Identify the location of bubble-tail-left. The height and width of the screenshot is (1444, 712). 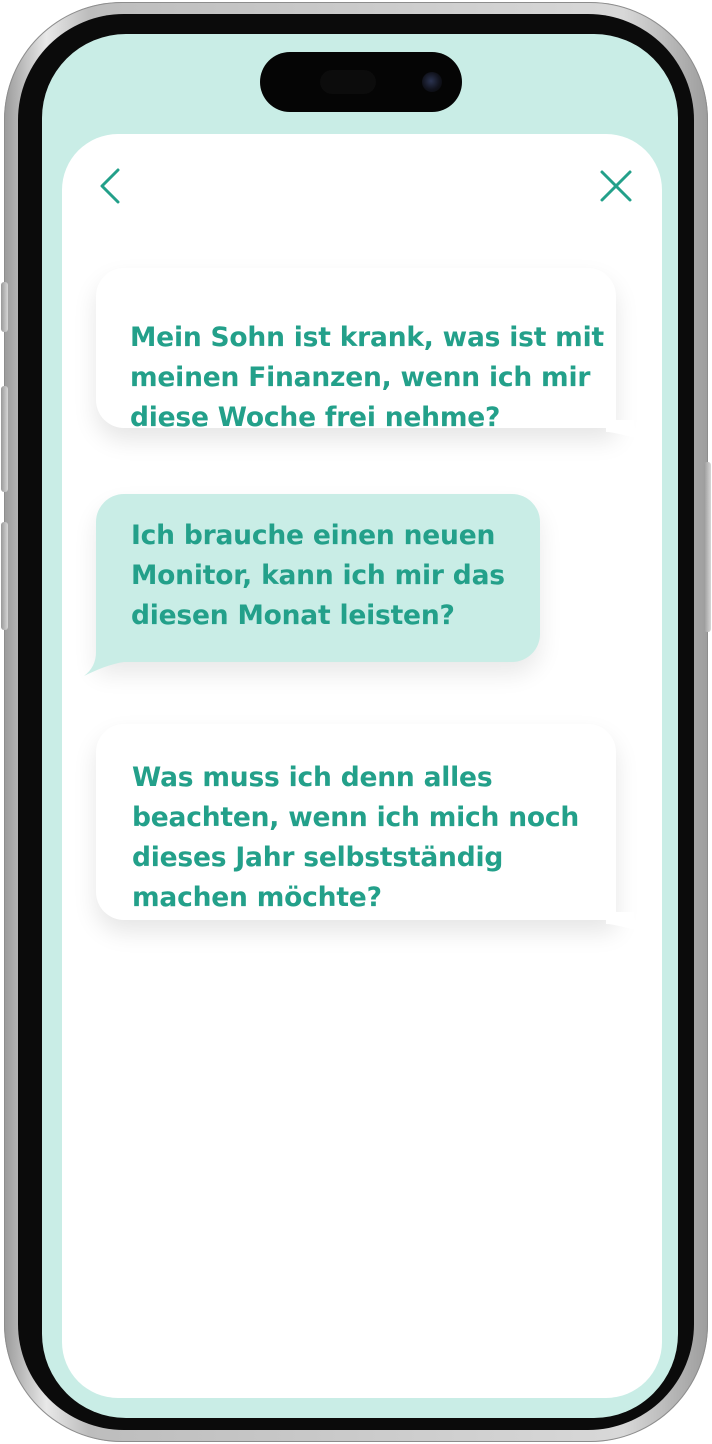
(104, 664).